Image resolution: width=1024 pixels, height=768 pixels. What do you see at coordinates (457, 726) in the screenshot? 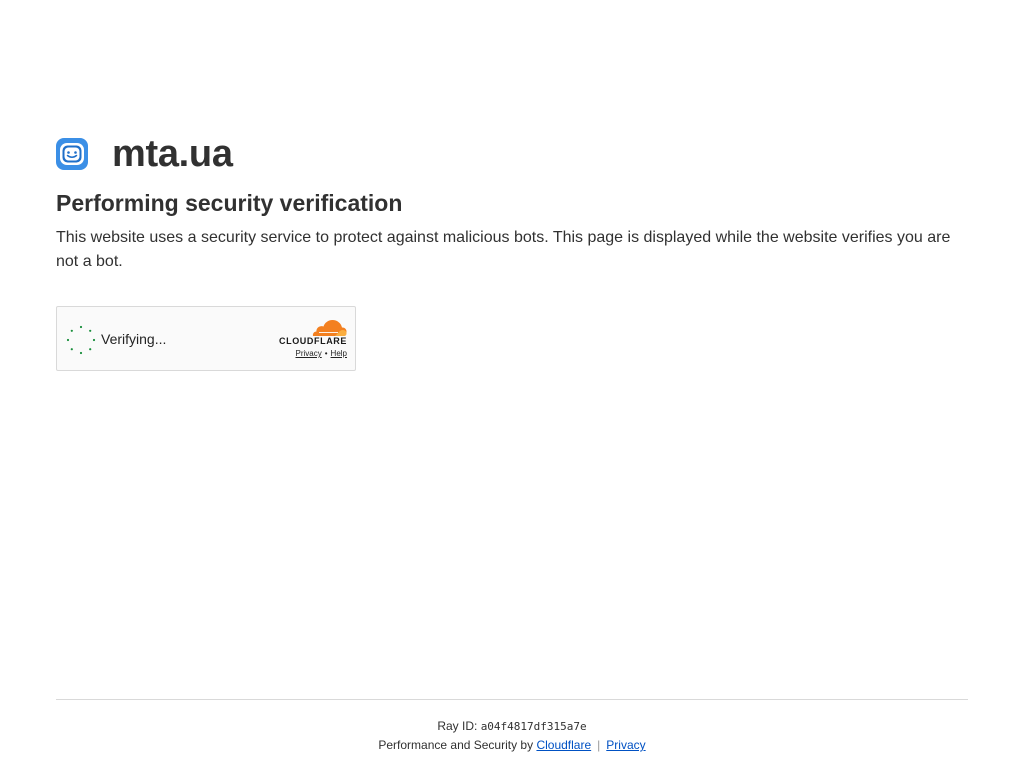
I see `ray-id-label: Ray ID:` at bounding box center [457, 726].